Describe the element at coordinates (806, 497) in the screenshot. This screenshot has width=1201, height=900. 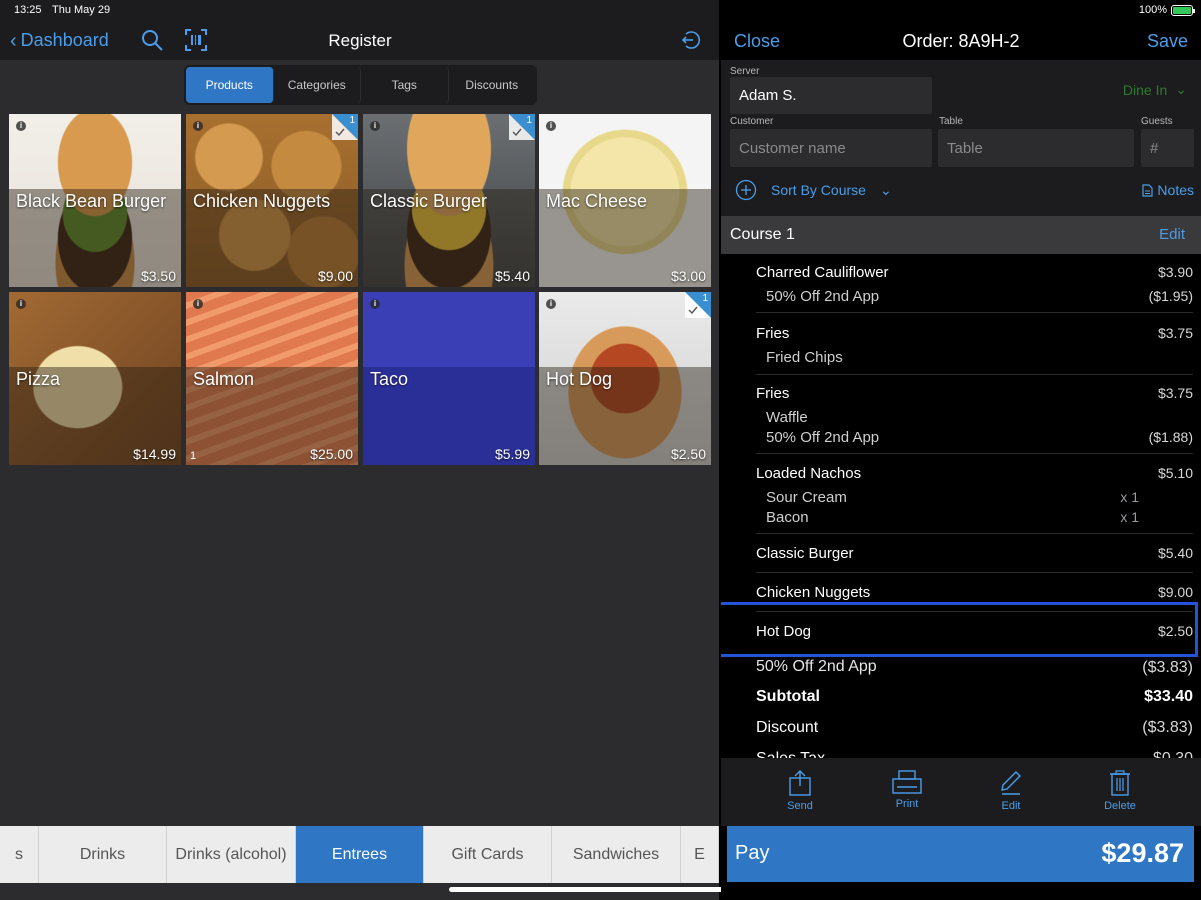
I see `modifier-text: Sour Cream` at that location.